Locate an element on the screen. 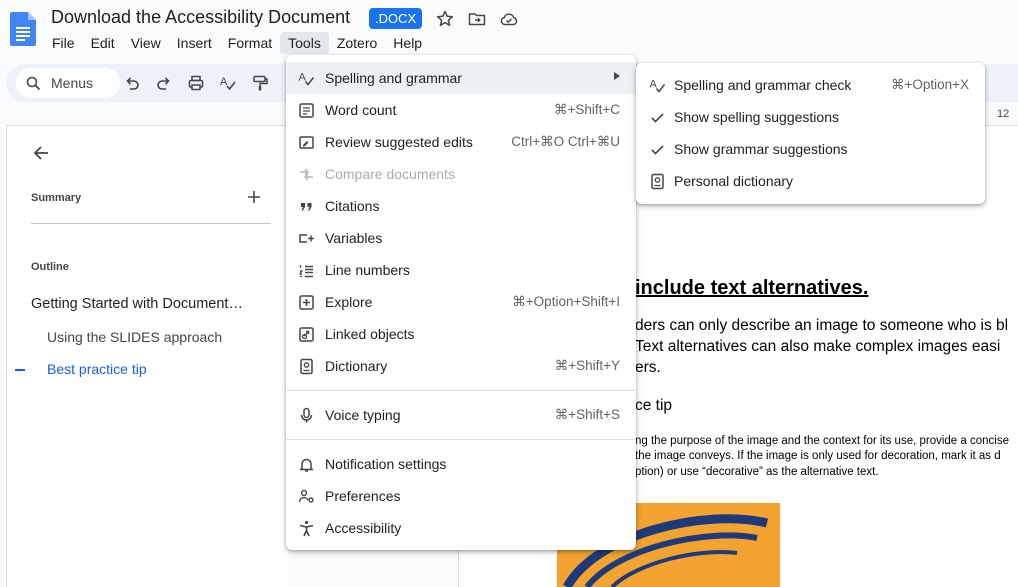  summary-label: Summary is located at coordinates (56, 198).